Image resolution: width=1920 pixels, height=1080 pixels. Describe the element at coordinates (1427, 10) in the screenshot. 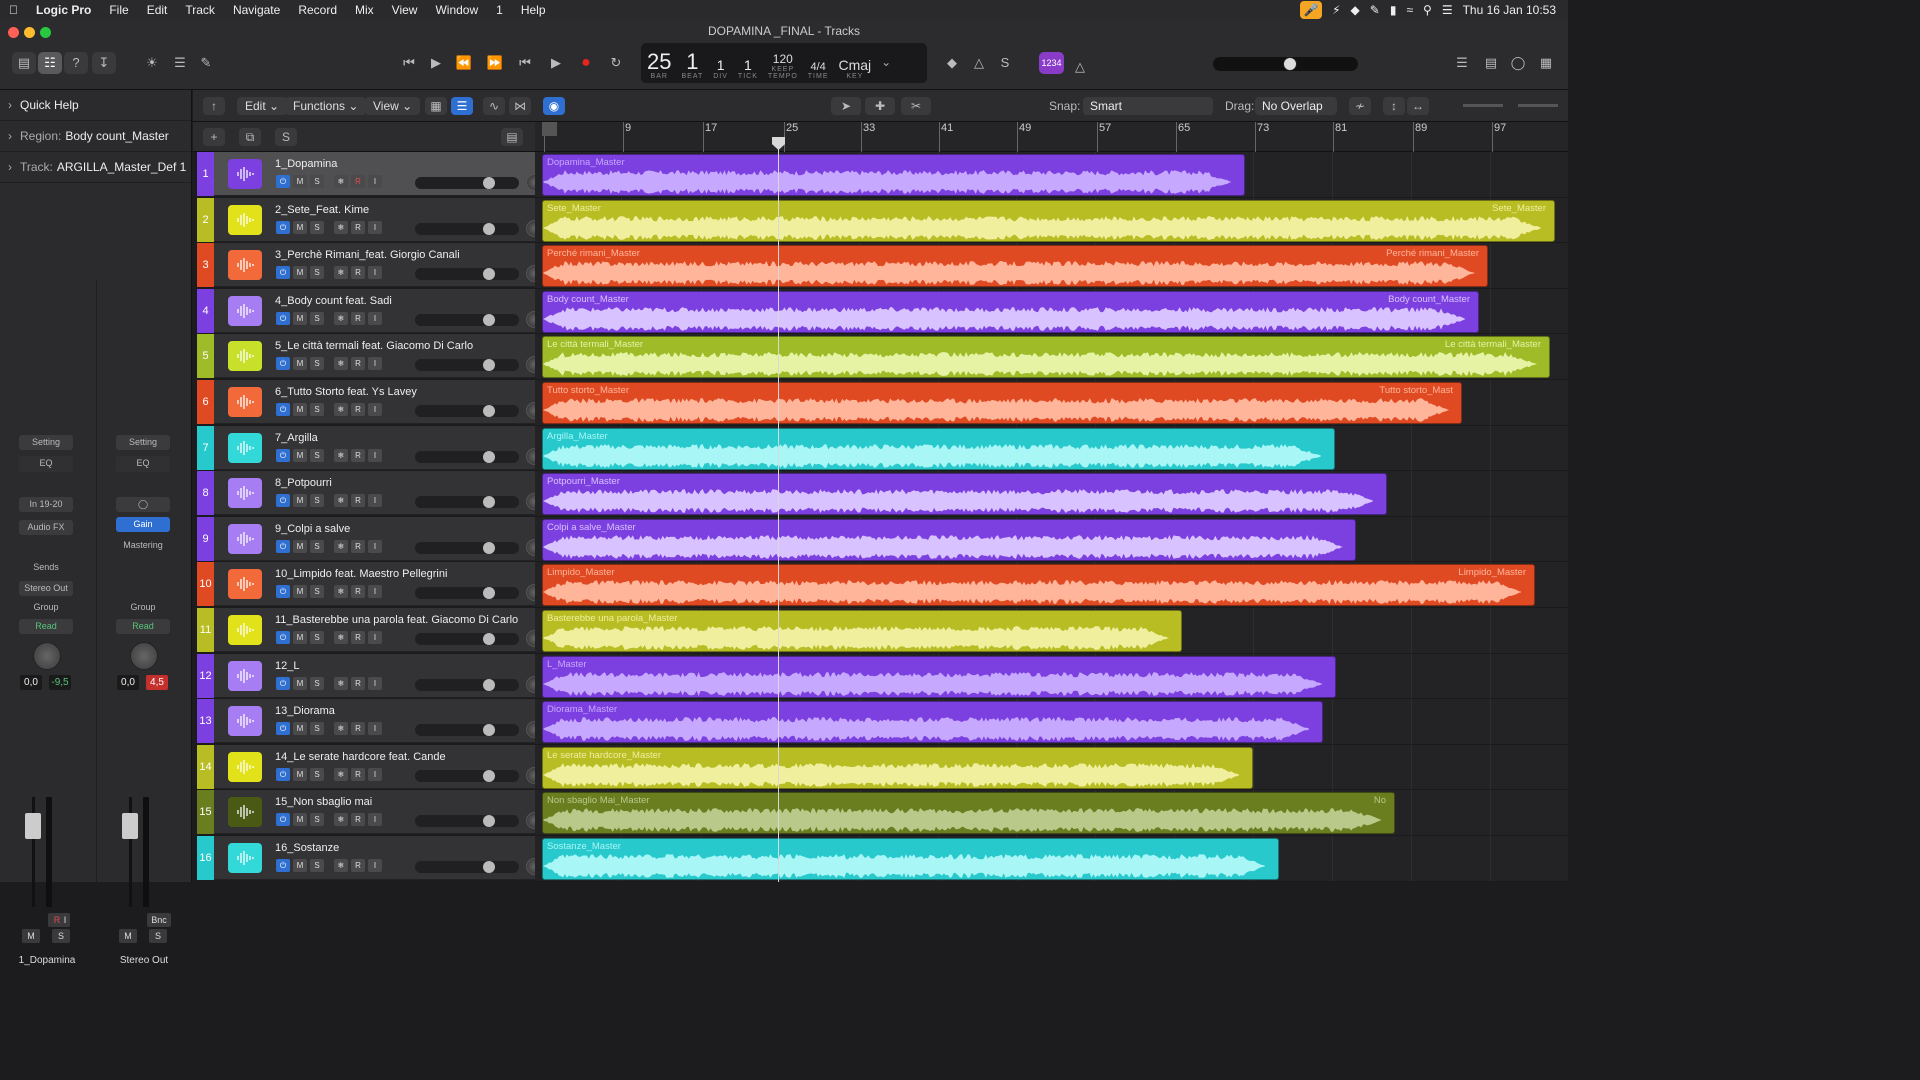

I see `search-icon: ⚲` at that location.